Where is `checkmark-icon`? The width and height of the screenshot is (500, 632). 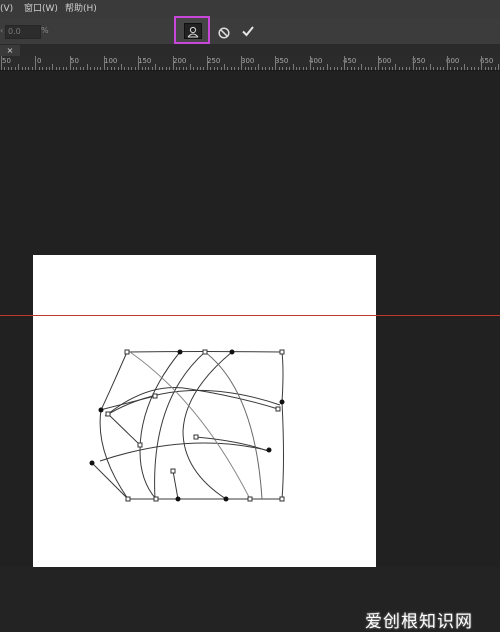
checkmark-icon is located at coordinates (248, 31).